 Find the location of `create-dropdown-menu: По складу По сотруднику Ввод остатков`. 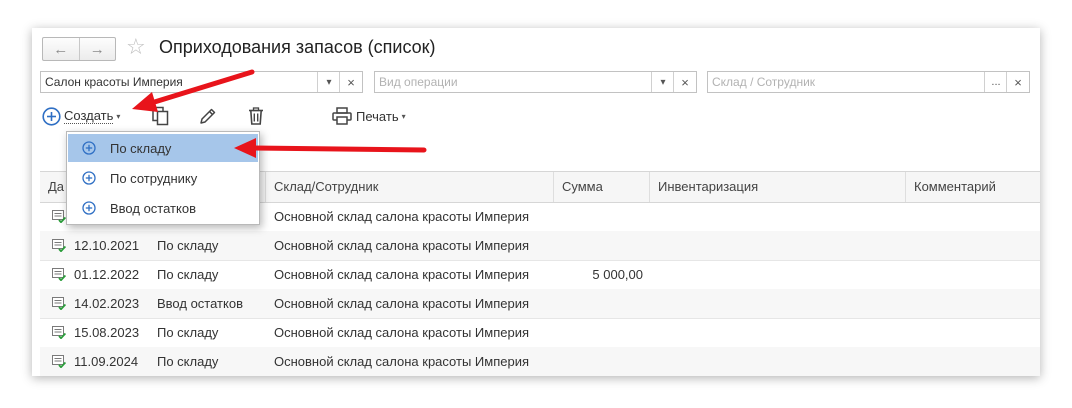

create-dropdown-menu: По складу По сотруднику Ввод остатков is located at coordinates (163, 178).